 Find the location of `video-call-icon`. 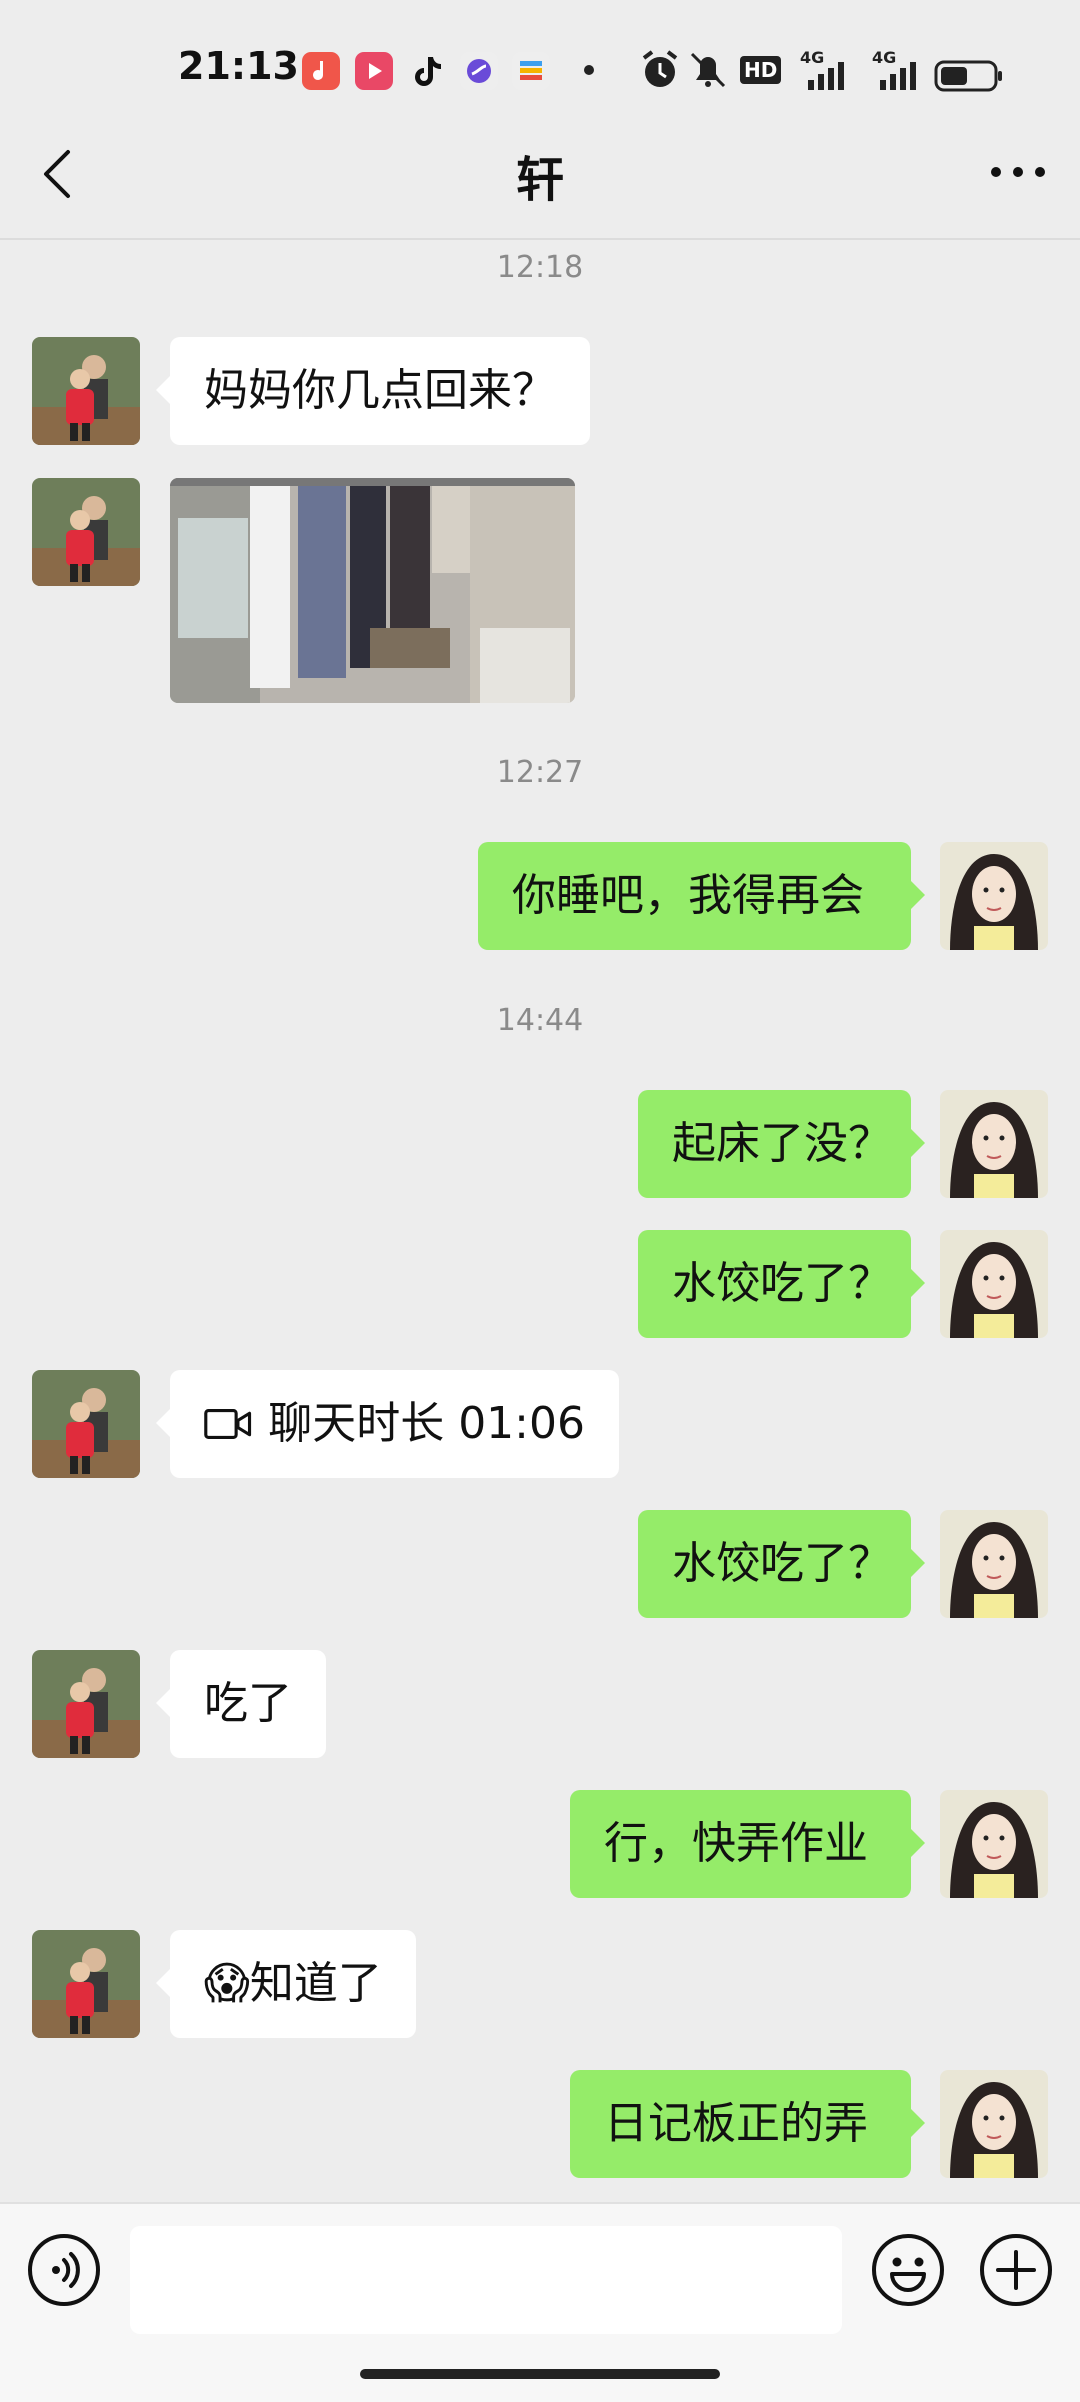

video-call-icon is located at coordinates (228, 1424).